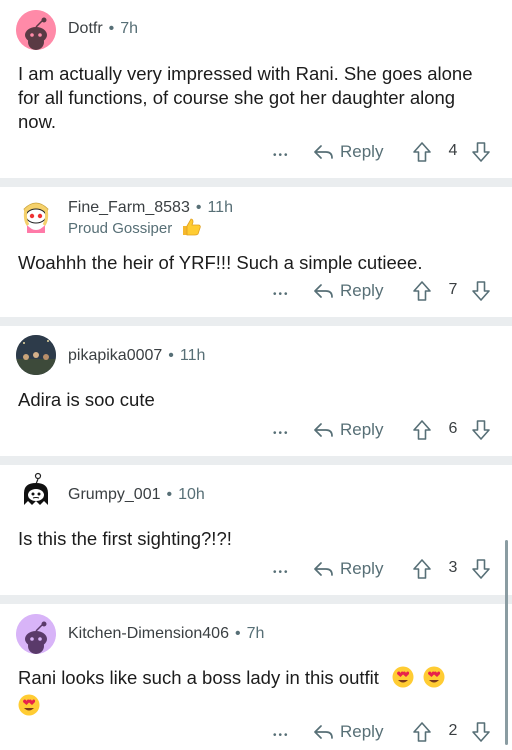  What do you see at coordinates (453, 730) in the screenshot?
I see `vote-count: 2` at bounding box center [453, 730].